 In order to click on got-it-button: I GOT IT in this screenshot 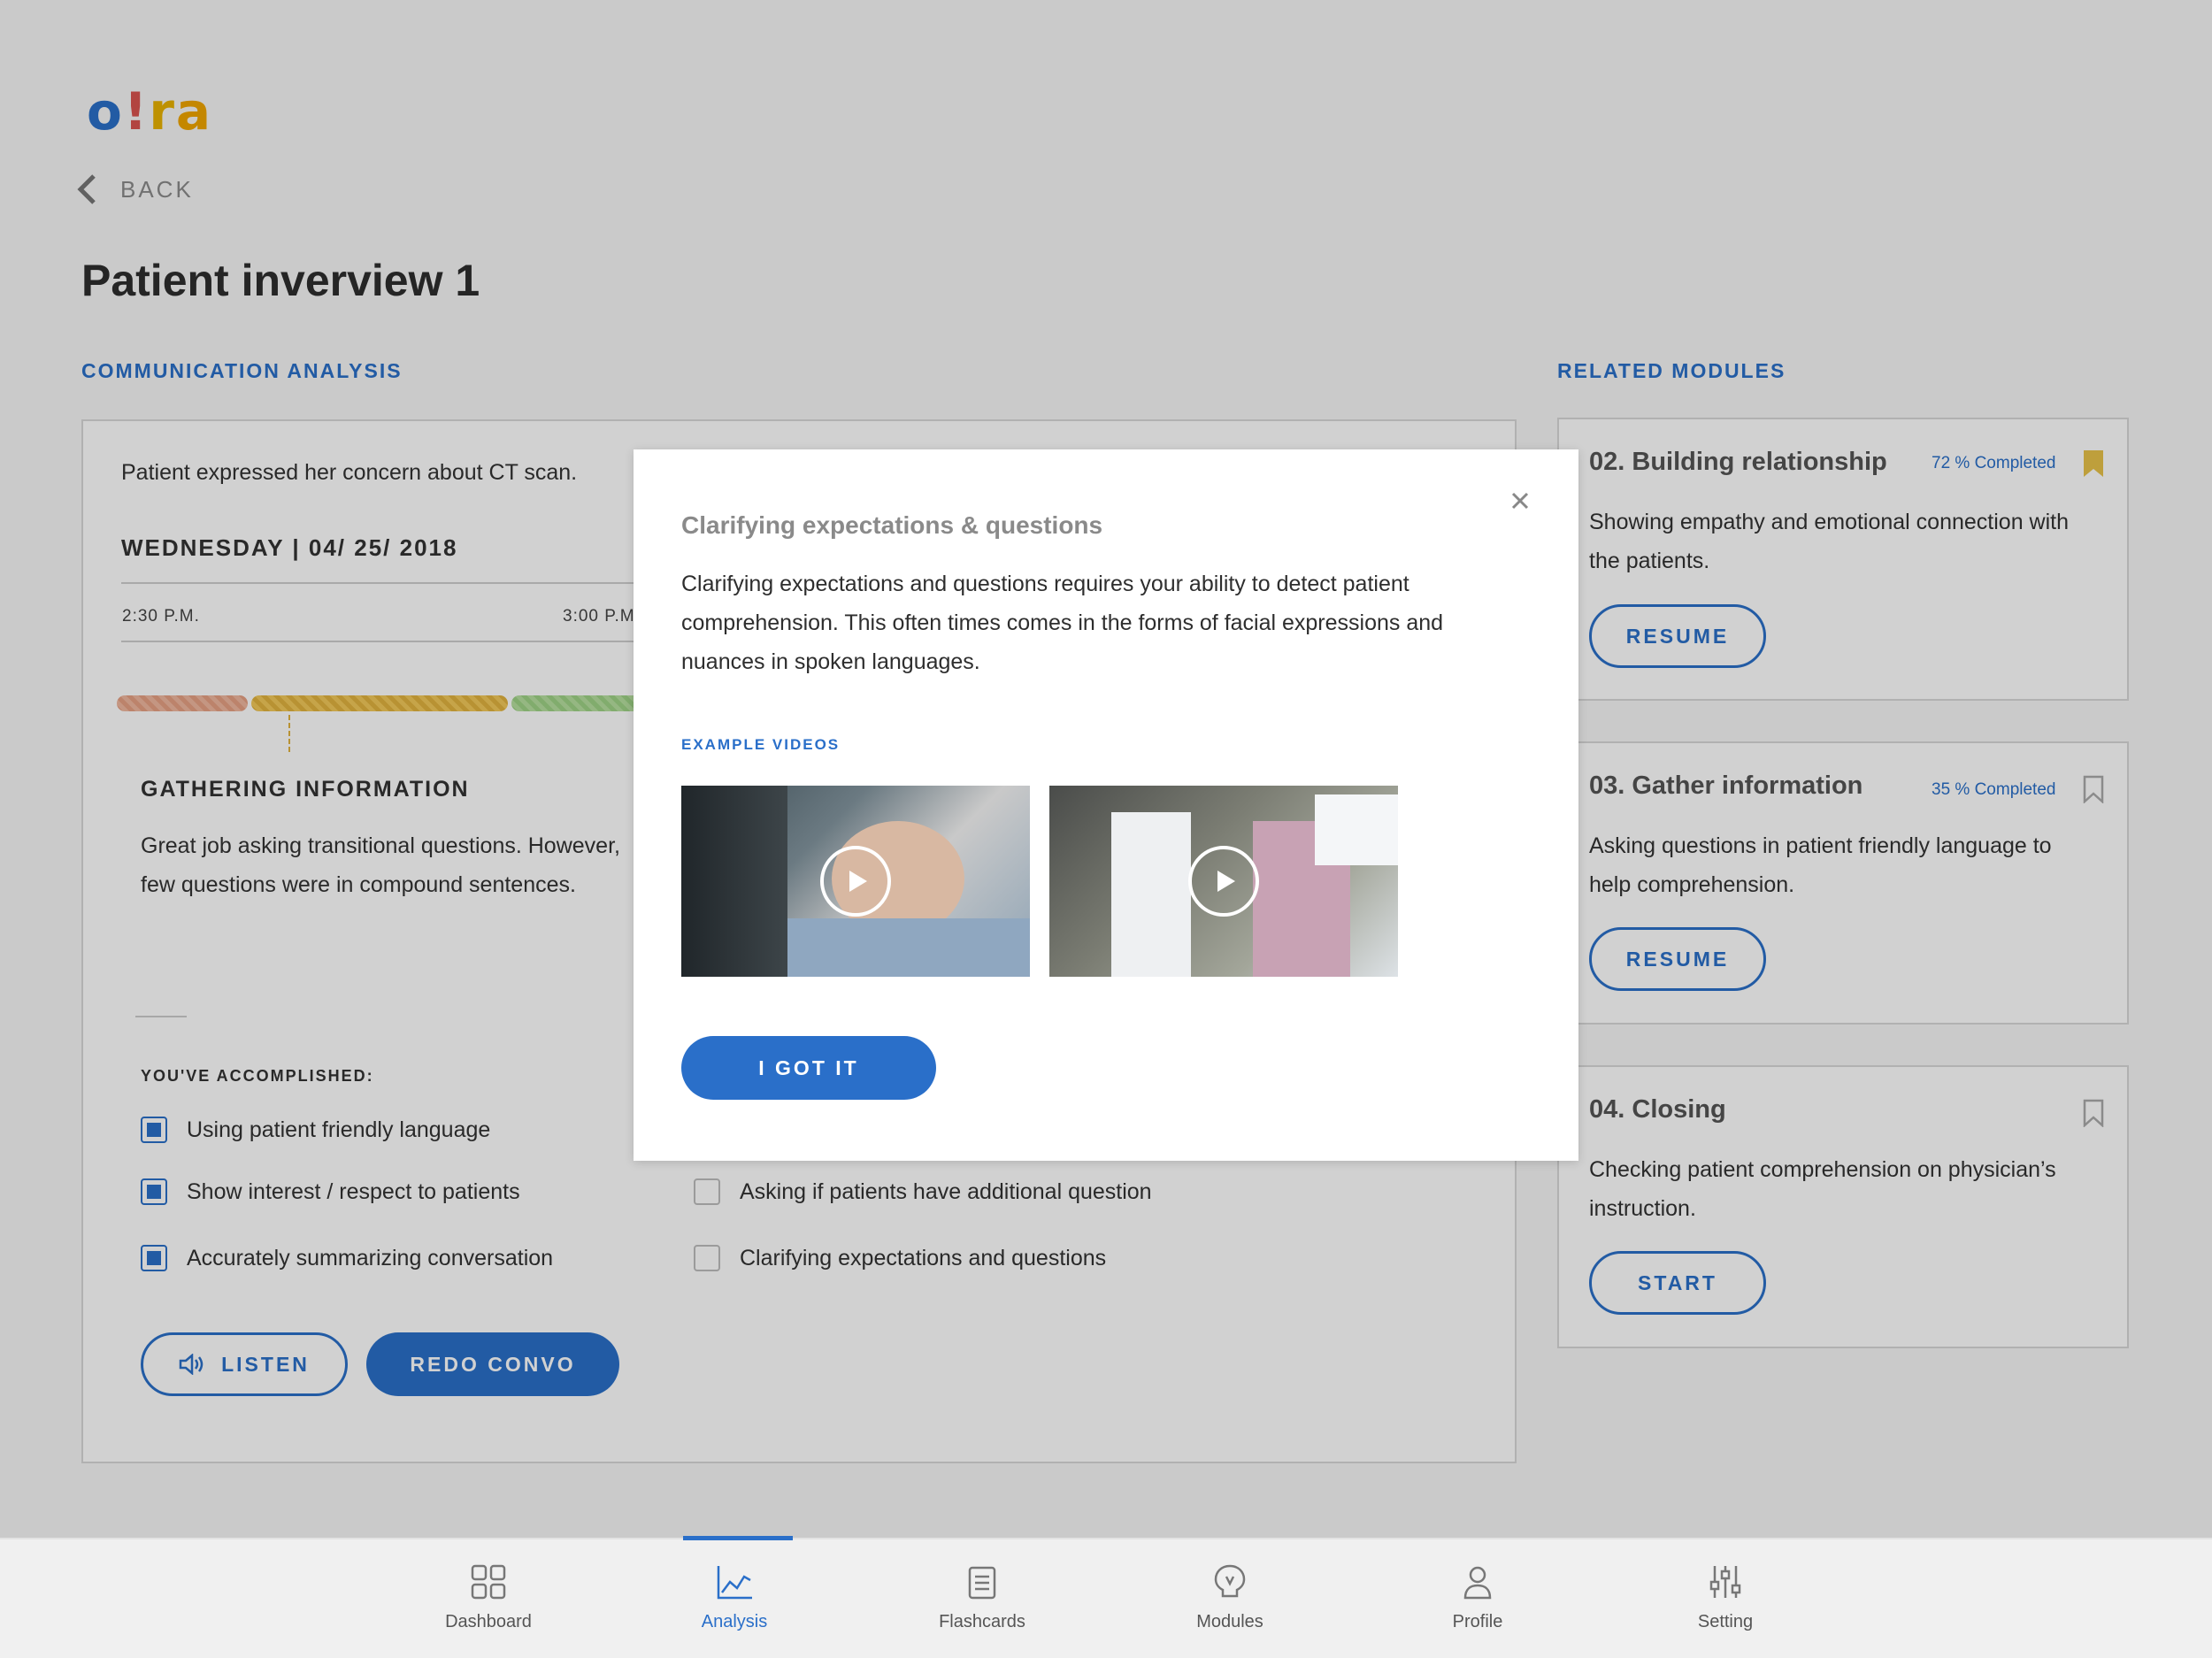, I will do `click(809, 1068)`.